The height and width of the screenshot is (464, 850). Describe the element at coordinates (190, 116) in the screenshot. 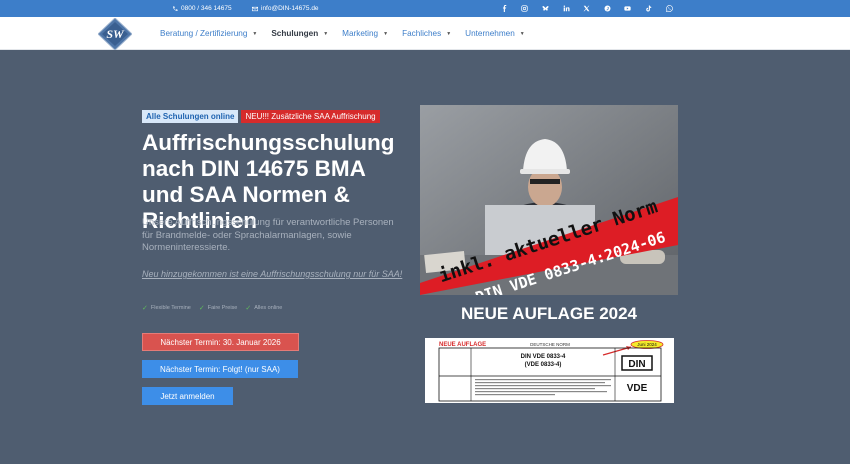

I see `badge-online: Alle Schulungen online` at that location.